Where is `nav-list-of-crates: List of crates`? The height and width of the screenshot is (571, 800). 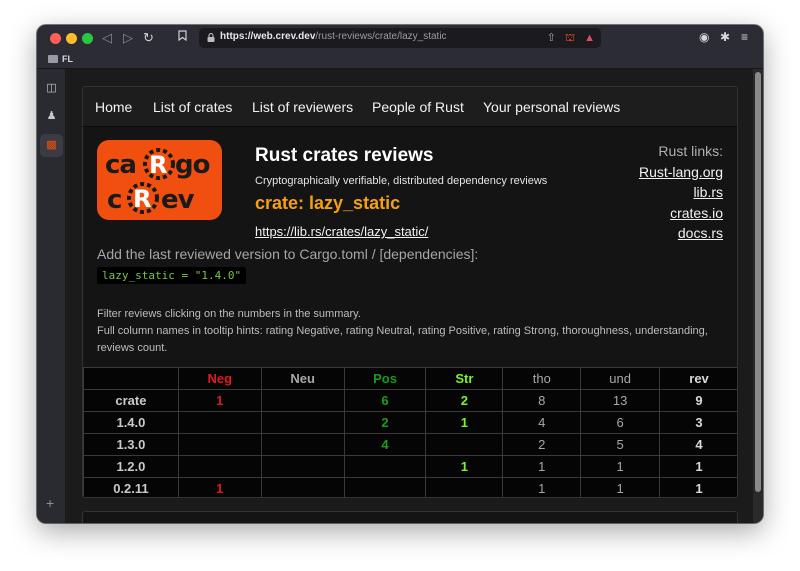 nav-list-of-crates: List of crates is located at coordinates (192, 107).